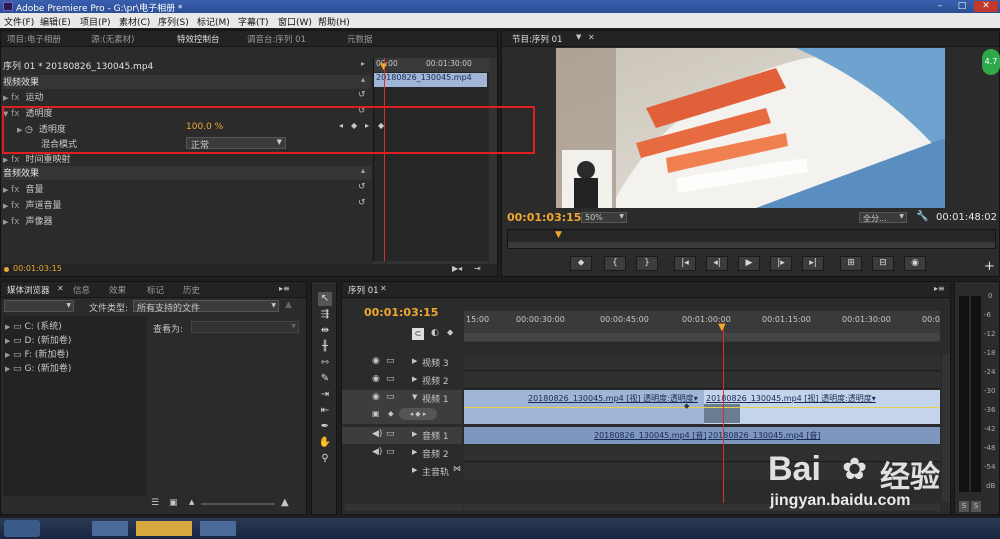  I want to click on header-arrow-icon: ▸, so click(363, 63).